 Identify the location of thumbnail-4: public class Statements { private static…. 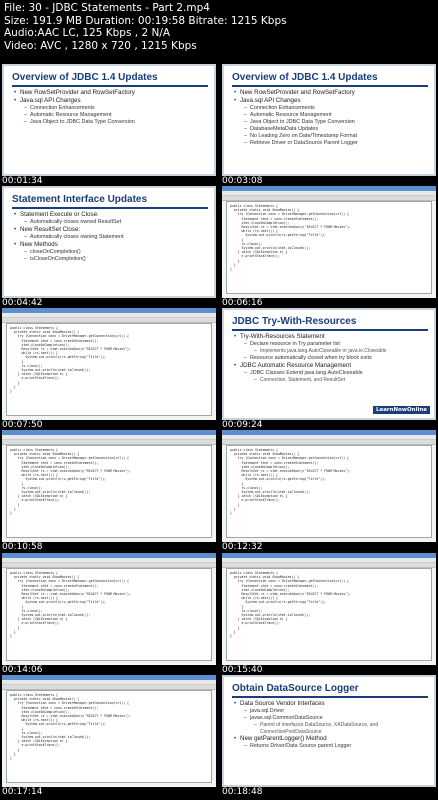
(109, 369).